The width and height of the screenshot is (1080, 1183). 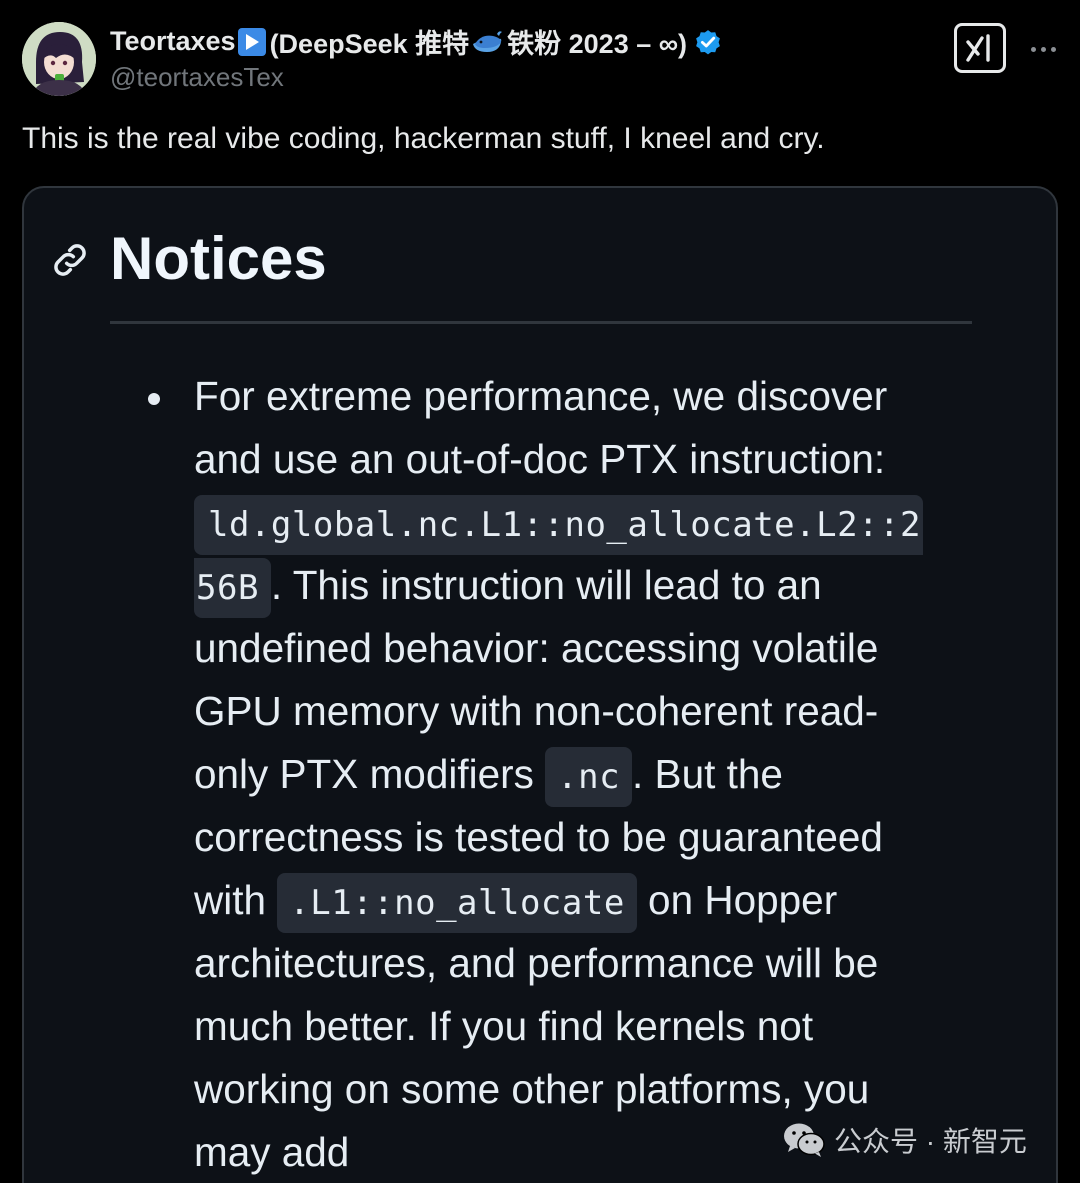 What do you see at coordinates (218, 258) in the screenshot?
I see `notices-heading: Notices` at bounding box center [218, 258].